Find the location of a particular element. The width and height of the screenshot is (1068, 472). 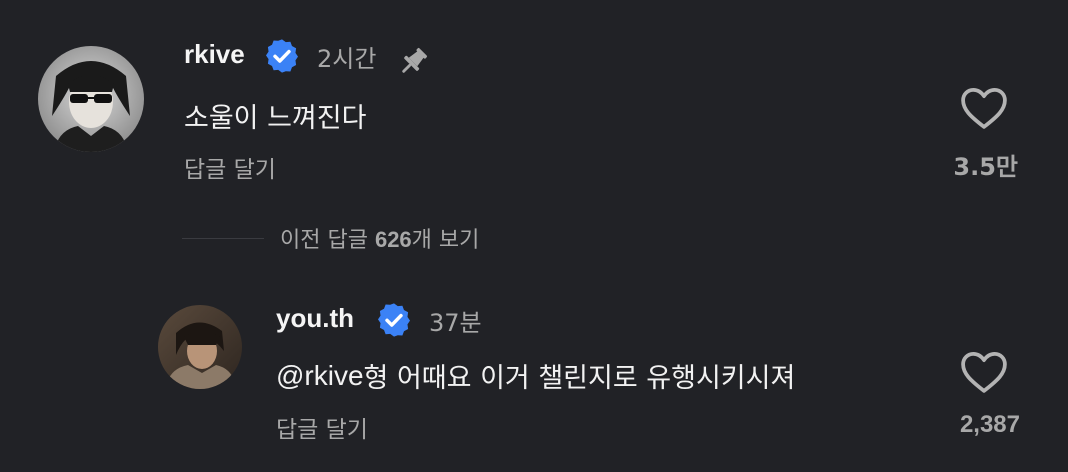

divider-line is located at coordinates (223, 238).